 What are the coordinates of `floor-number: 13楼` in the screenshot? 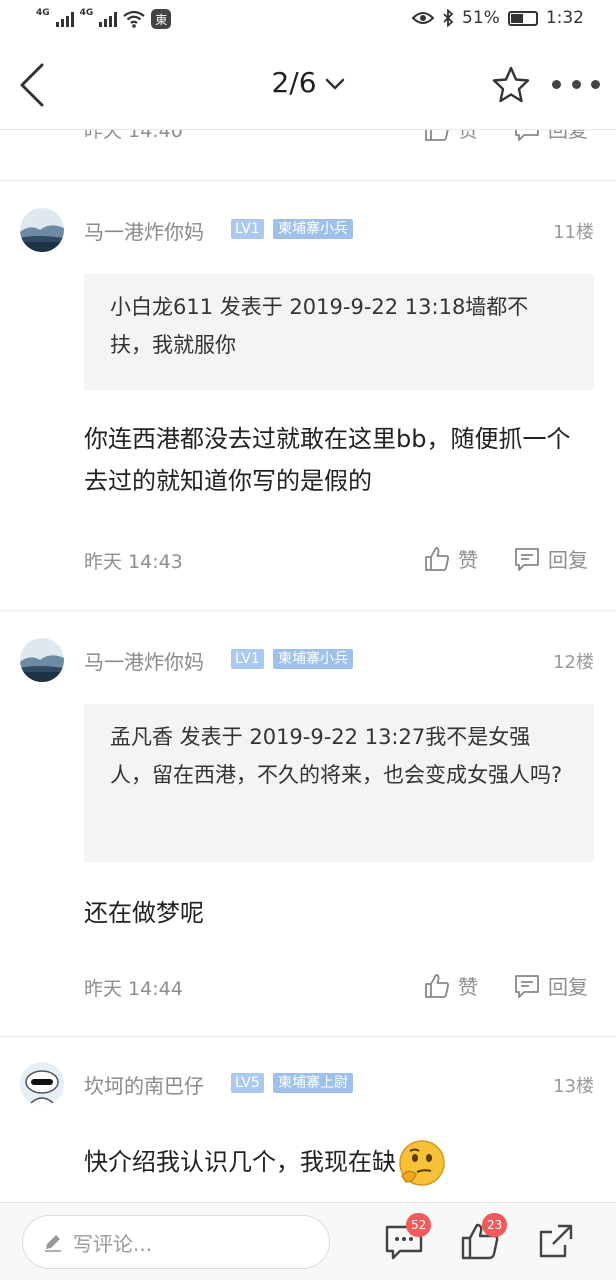 It's located at (573, 1086).